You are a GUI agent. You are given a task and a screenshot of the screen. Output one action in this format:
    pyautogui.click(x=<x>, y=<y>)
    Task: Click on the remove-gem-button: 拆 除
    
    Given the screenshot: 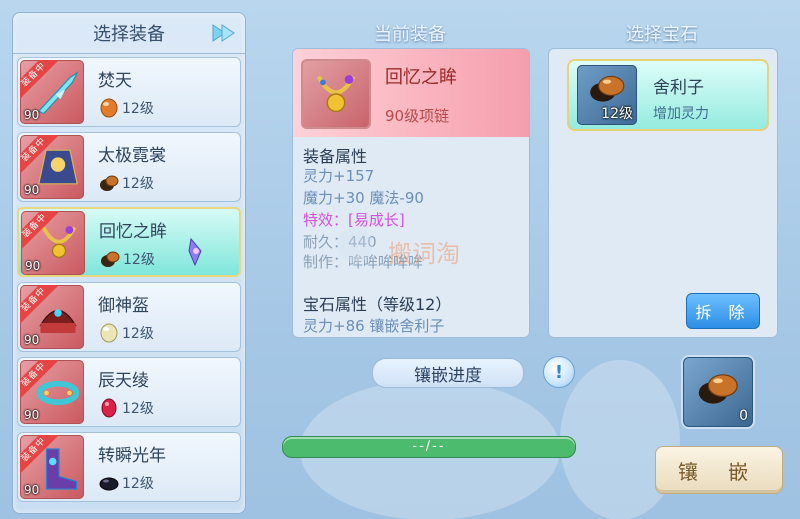 What is the action you would take?
    pyautogui.click(x=723, y=311)
    